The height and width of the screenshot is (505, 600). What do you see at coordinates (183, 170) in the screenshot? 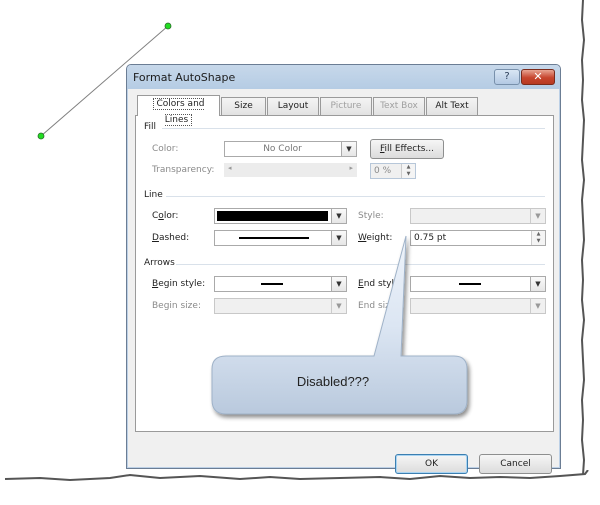
I see `transparency-label: Transparency:` at bounding box center [183, 170].